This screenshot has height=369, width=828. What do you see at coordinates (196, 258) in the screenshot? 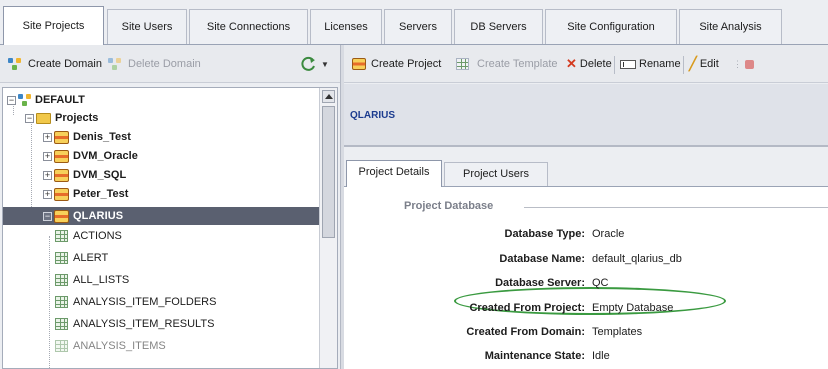
I see `tree-node-table: ALERT` at bounding box center [196, 258].